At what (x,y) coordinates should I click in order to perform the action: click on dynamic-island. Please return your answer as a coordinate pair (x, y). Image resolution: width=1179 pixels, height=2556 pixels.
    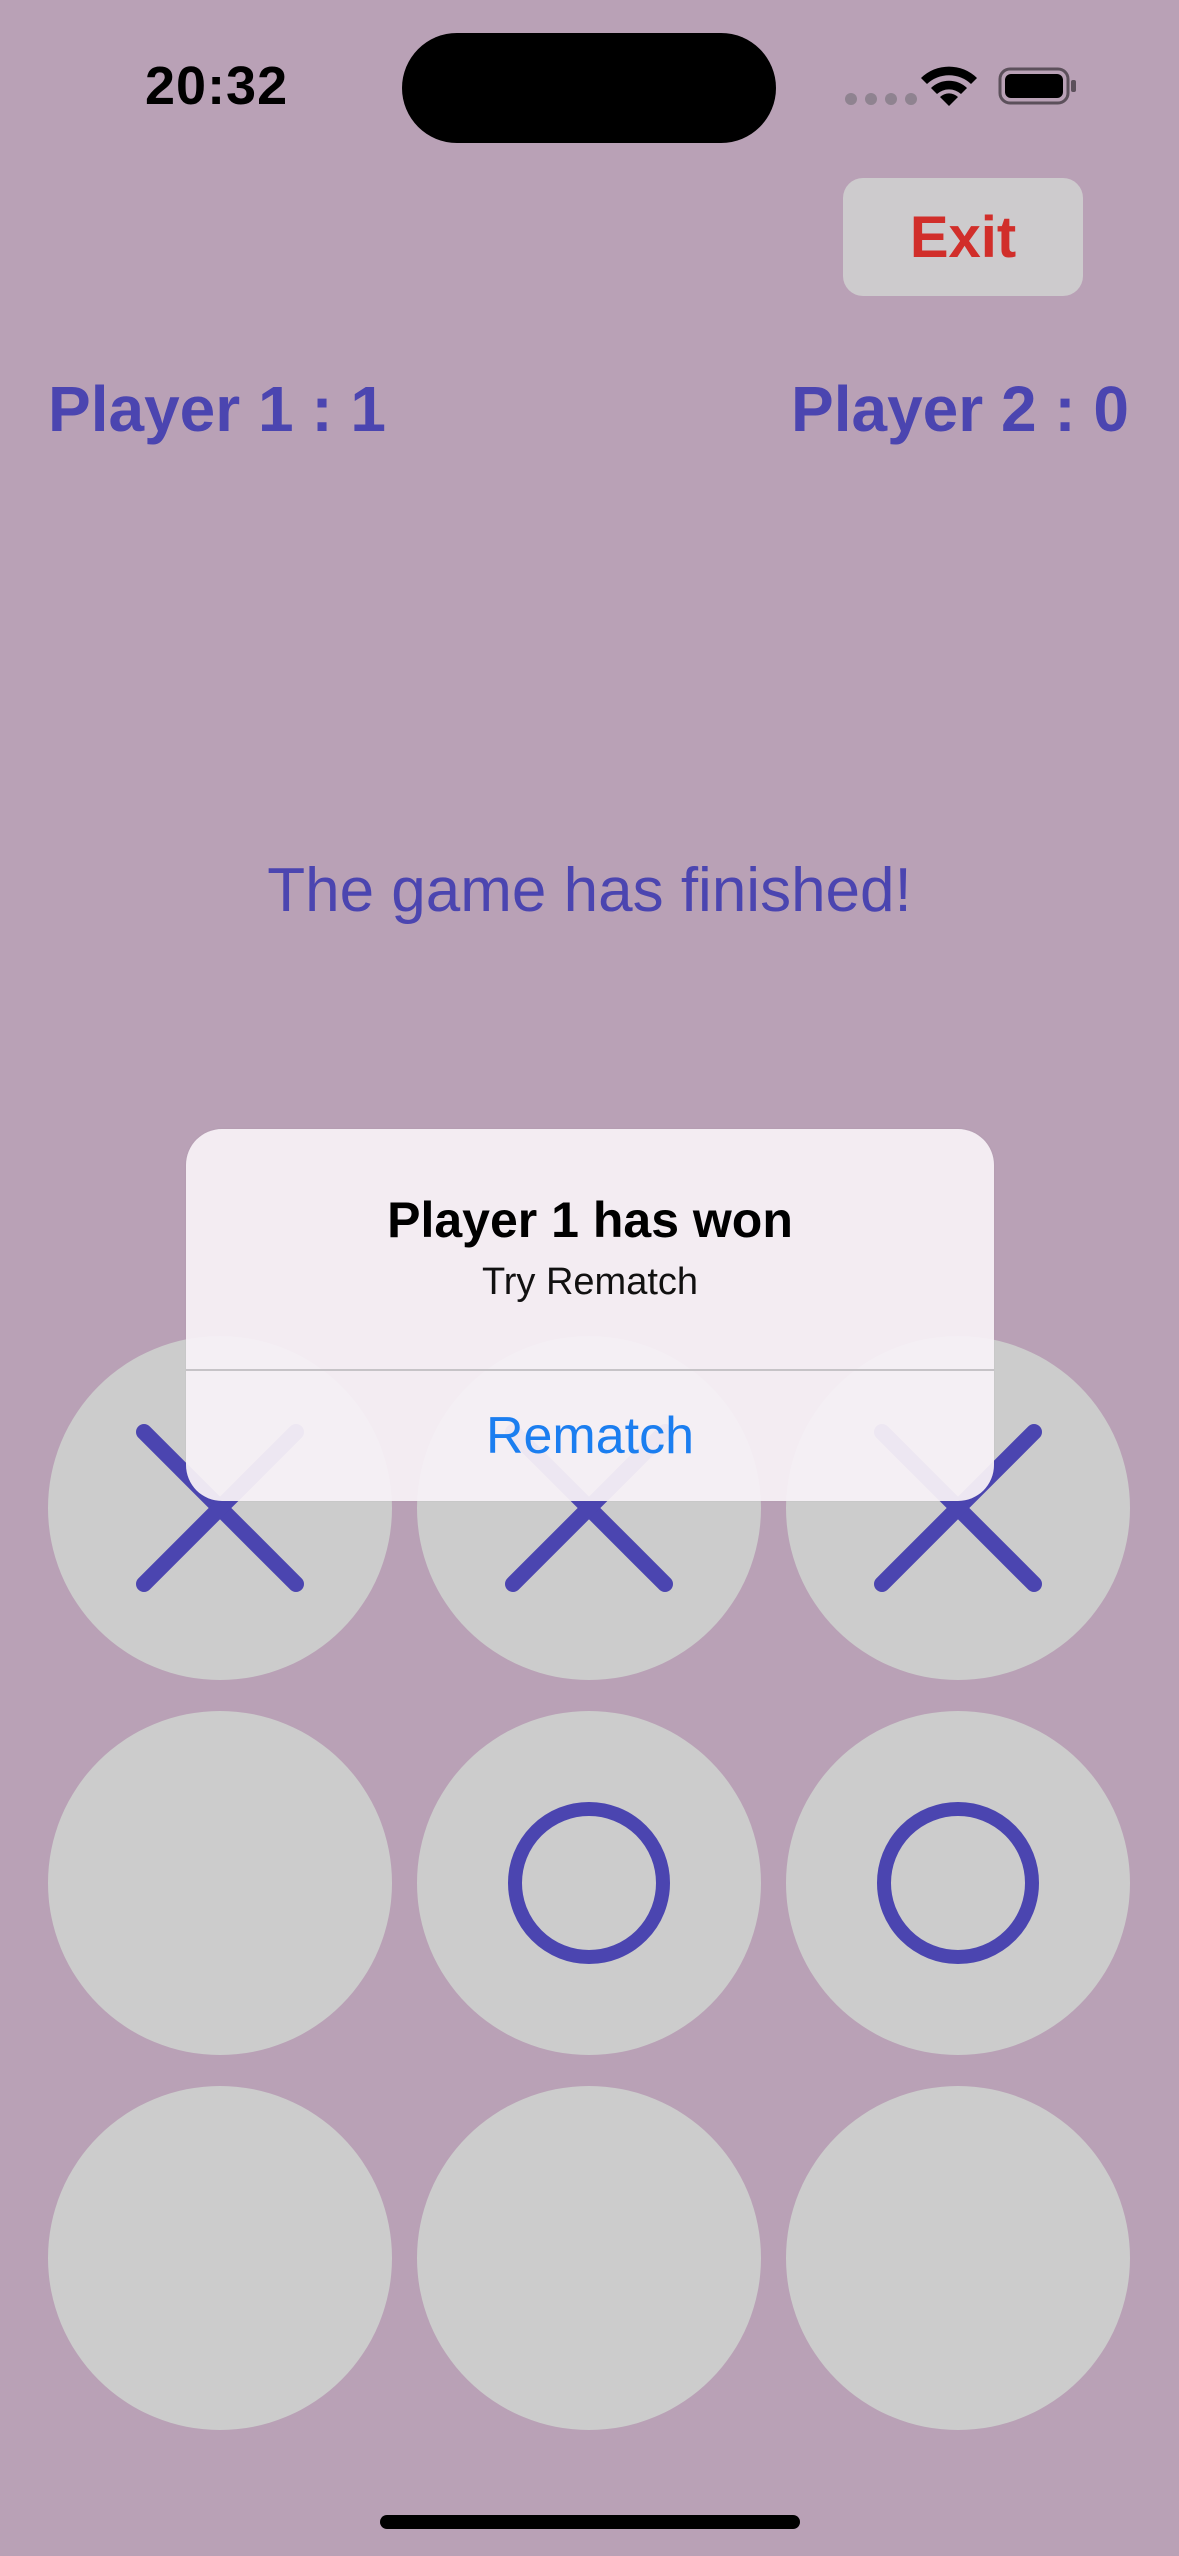
    Looking at the image, I should click on (589, 88).